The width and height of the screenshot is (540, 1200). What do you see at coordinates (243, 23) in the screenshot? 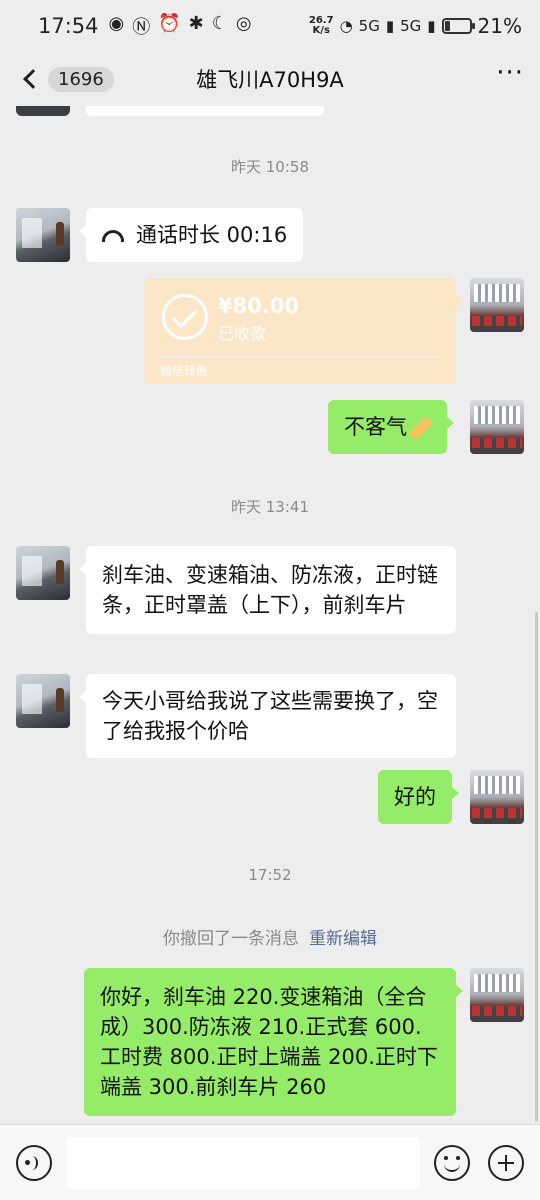
I see `weibo-icon: ◎` at bounding box center [243, 23].